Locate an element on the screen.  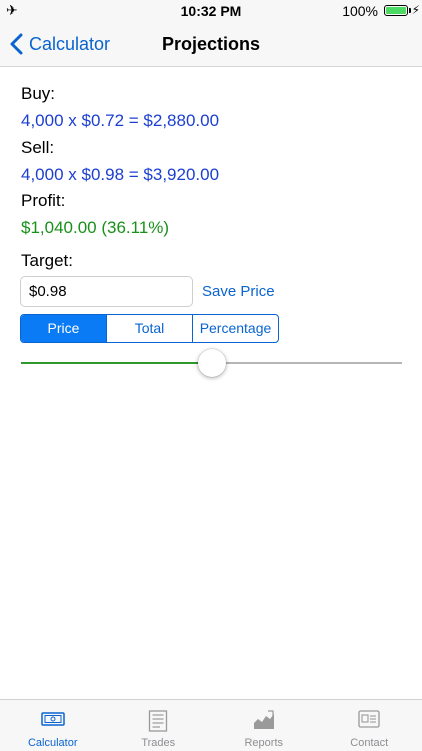
profit-value: $1,040.00 (36.11%) is located at coordinates (95, 228).